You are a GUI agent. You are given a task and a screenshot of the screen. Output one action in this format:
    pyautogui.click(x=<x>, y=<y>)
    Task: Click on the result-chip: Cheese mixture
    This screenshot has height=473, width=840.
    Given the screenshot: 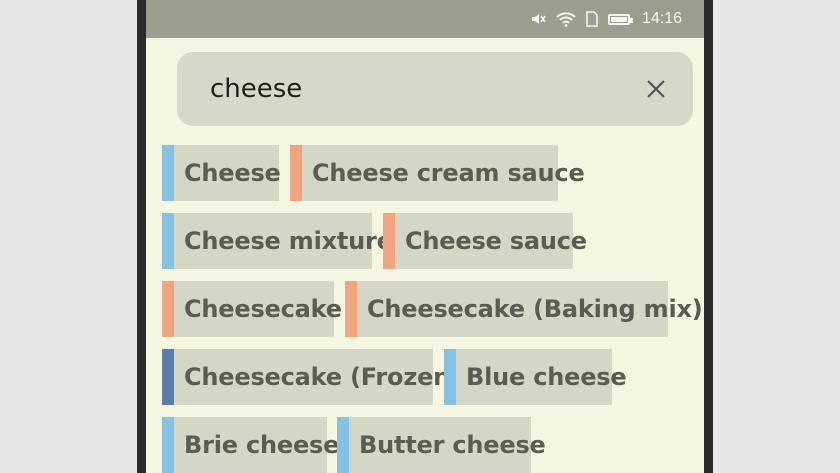 What is the action you would take?
    pyautogui.click(x=277, y=241)
    